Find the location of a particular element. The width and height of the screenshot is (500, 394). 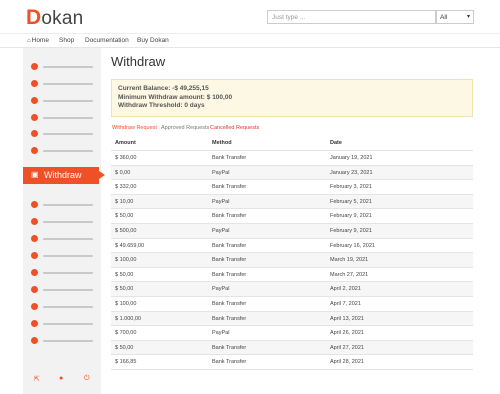

cell-amount: $ 700,00 is located at coordinates (126, 333).